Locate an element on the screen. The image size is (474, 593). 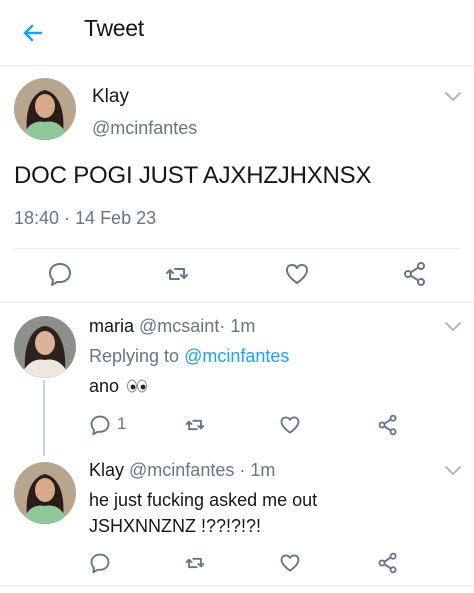
author-handle: @mcinfantes is located at coordinates (144, 128).